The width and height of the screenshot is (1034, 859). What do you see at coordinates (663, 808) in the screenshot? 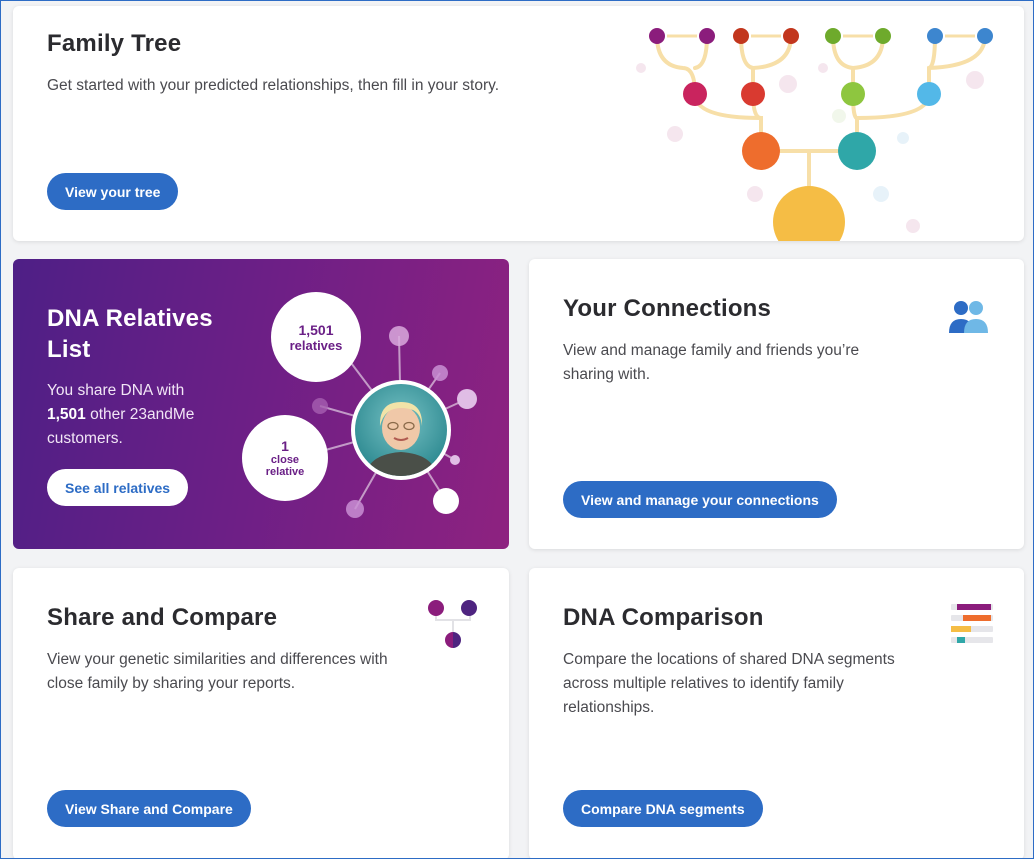
I see `compare-dna-segments-button: Compare DNA segments` at bounding box center [663, 808].